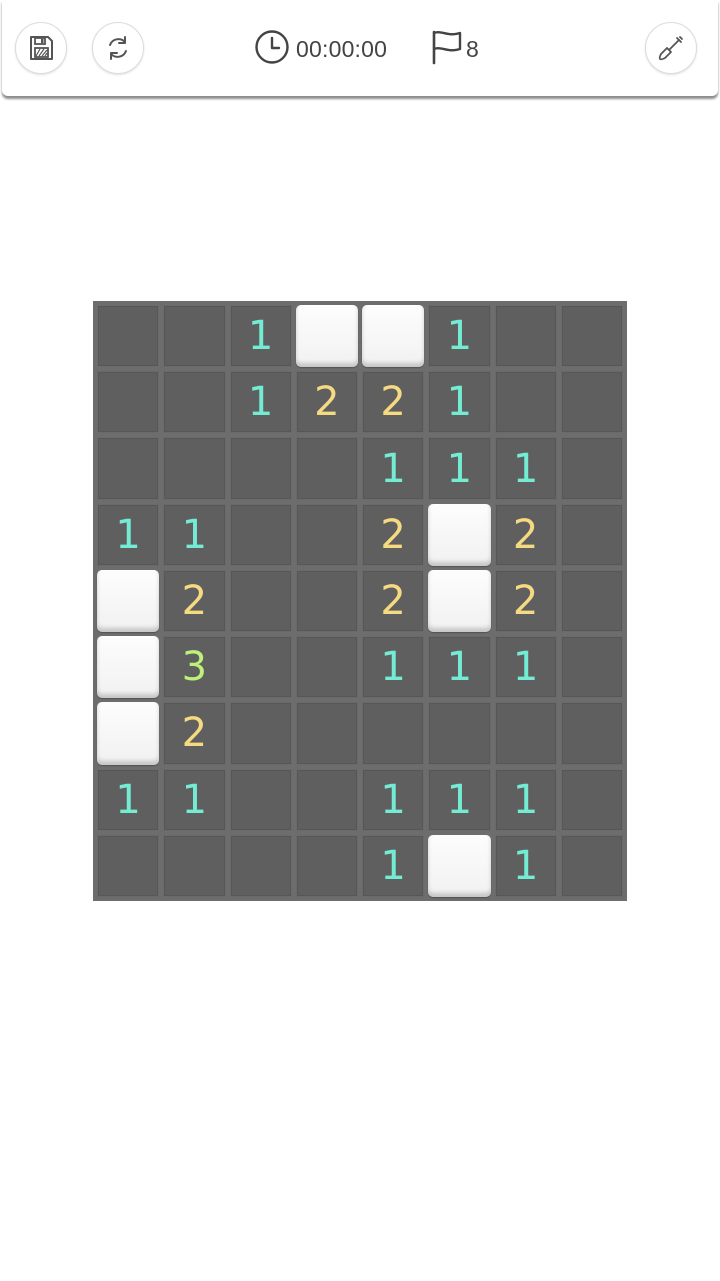 Image resolution: width=720 pixels, height=1281 pixels. I want to click on restart-icon, so click(118, 48).